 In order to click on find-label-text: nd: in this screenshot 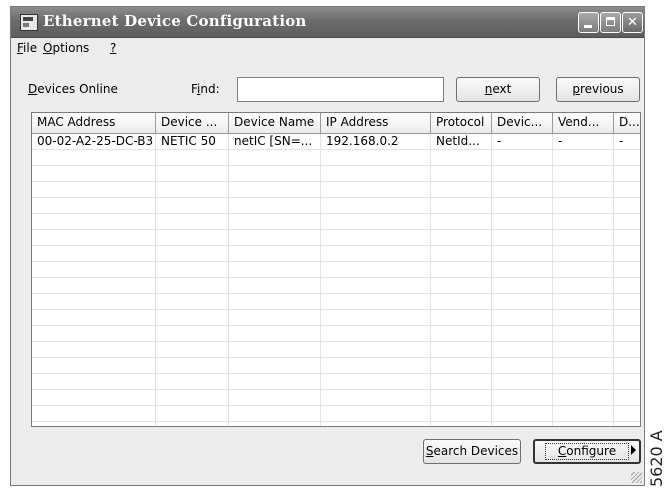, I will do `click(210, 89)`.